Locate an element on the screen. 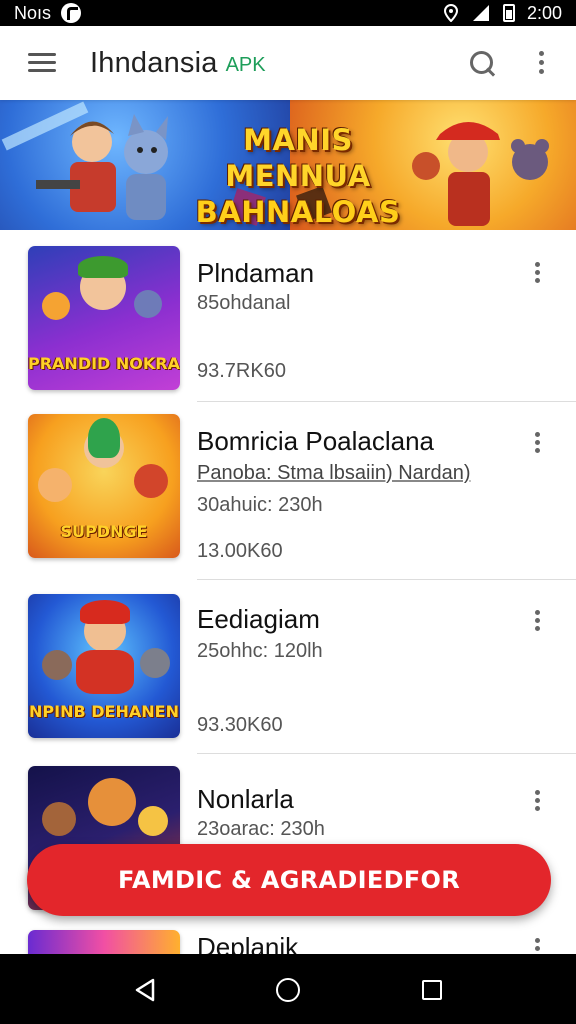  app-size: 93.7RK60 is located at coordinates (241, 371).